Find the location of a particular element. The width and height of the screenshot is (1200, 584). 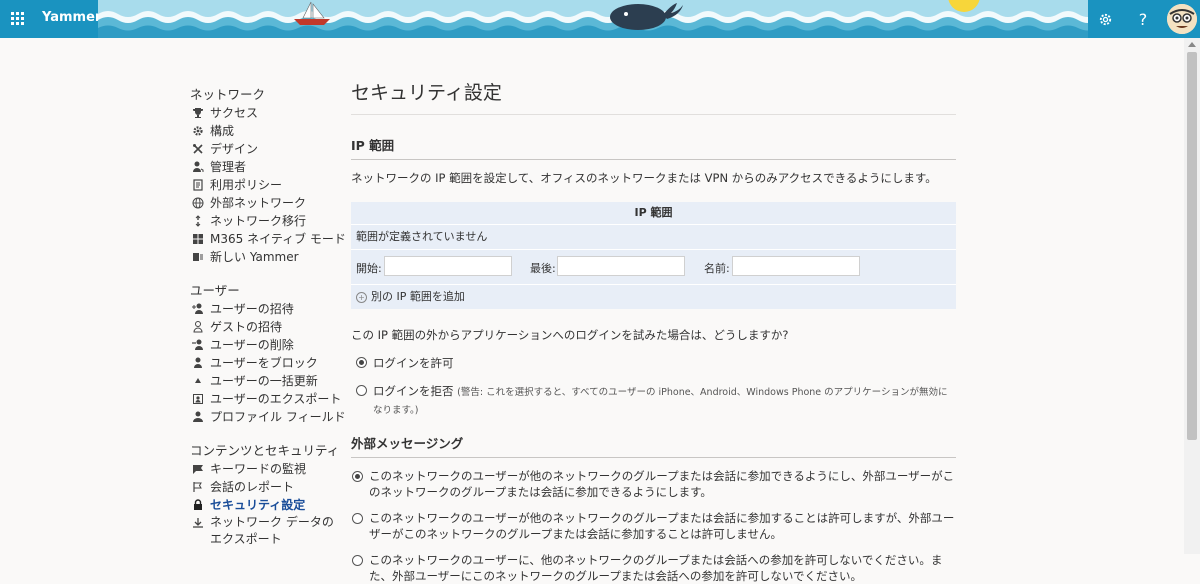

sidebar-item-m365-native-mode: M365 ネイティブ モード is located at coordinates (268, 239).